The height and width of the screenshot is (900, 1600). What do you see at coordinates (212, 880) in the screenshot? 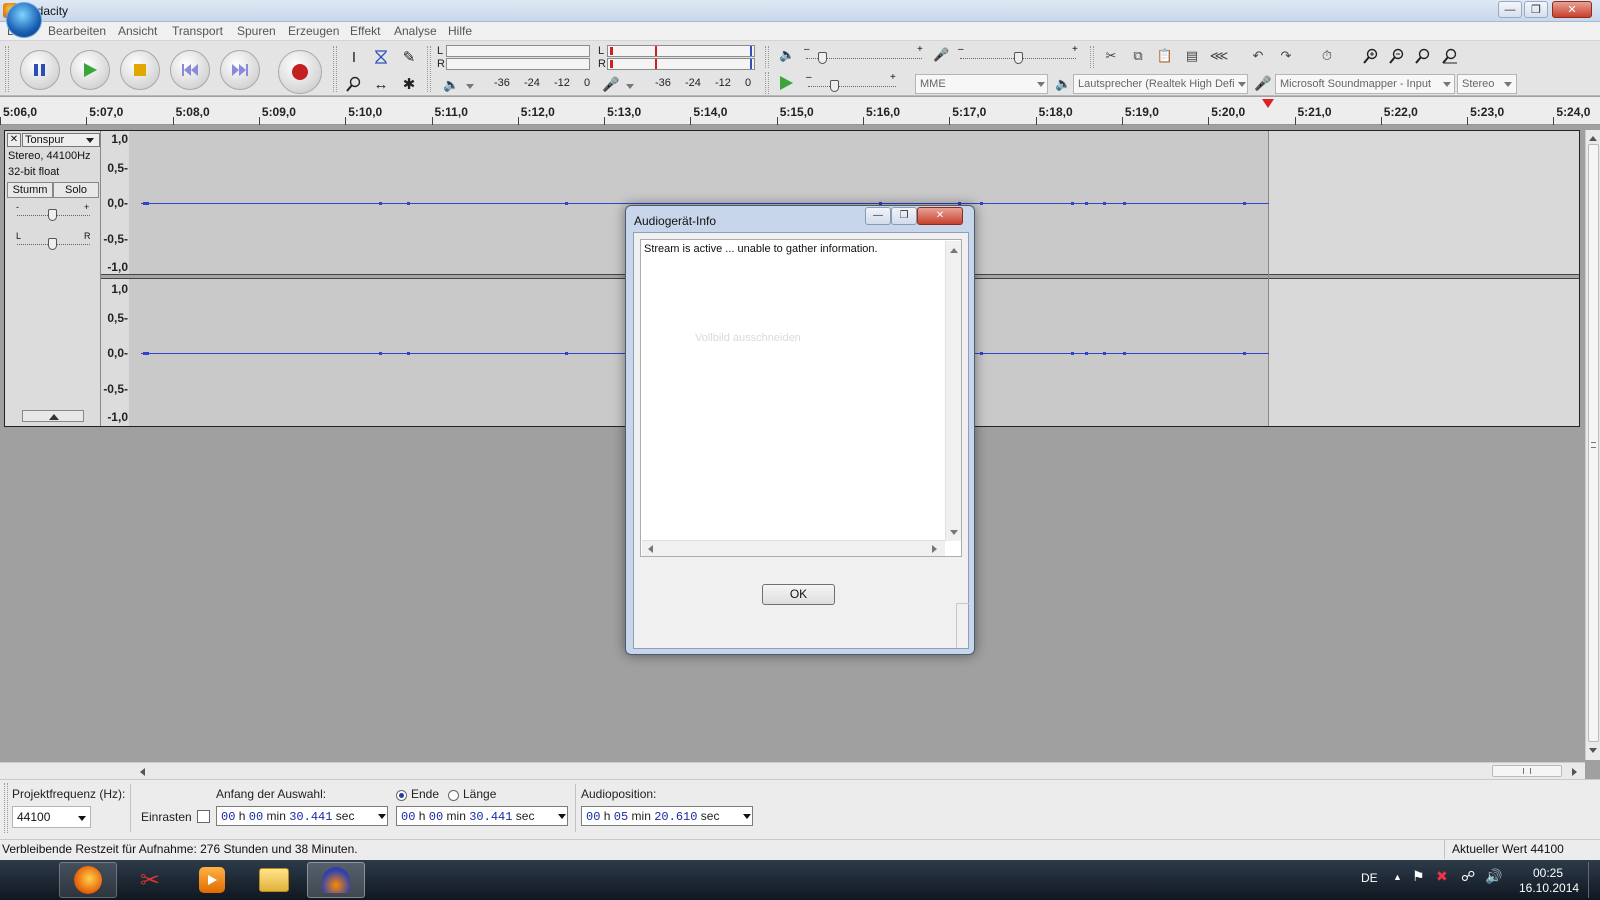
I see `media-player-taskbar-button` at bounding box center [212, 880].